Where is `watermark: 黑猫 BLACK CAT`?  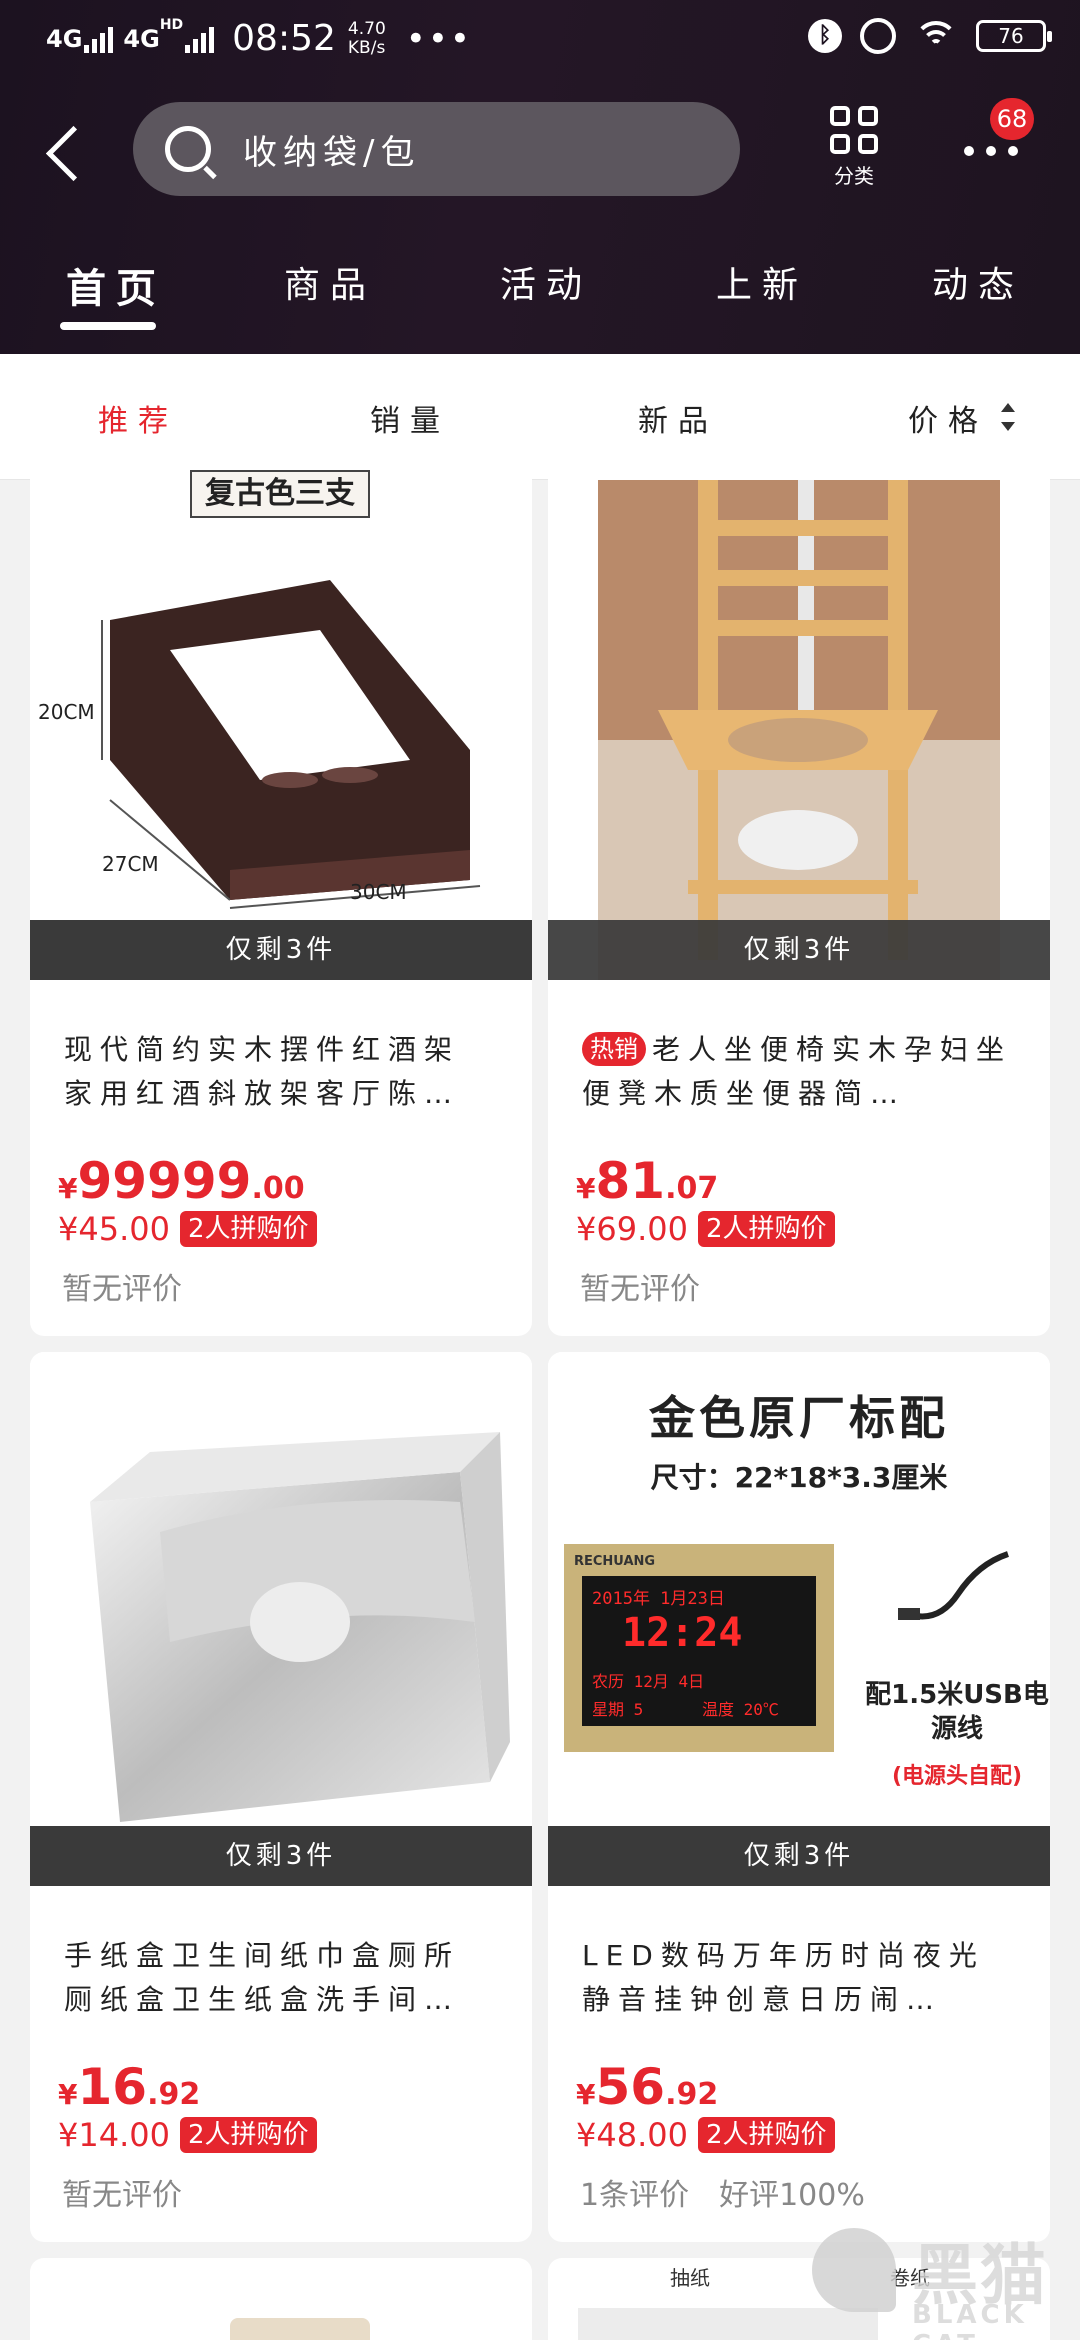
watermark: 黑猫 BLACK CAT is located at coordinates (946, 2281).